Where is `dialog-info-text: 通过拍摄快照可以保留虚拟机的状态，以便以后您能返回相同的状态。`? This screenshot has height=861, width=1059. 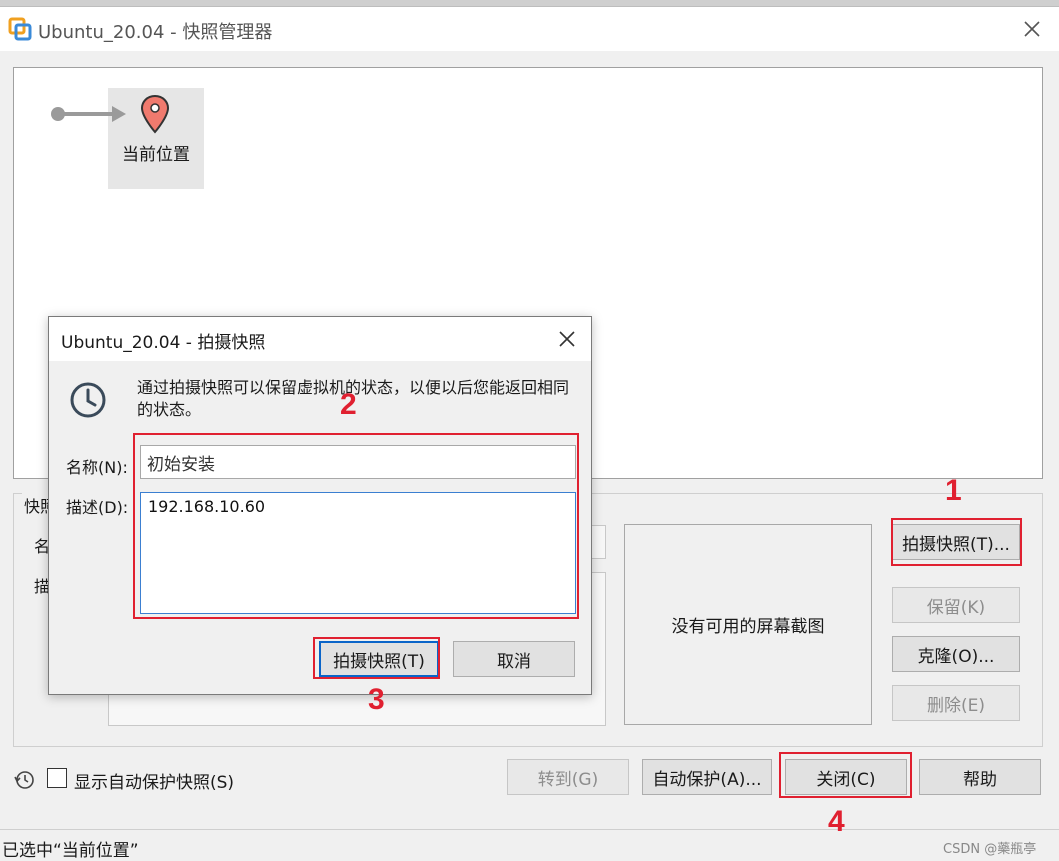 dialog-info-text: 通过拍摄快照可以保留虚拟机的状态，以便以后您能返回相同的状态。 is located at coordinates (353, 398).